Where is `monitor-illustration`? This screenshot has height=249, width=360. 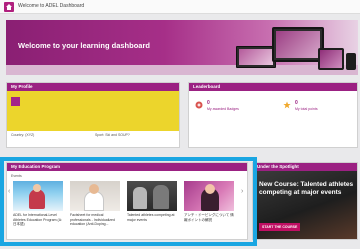 monitor-illustration is located at coordinates (298, 44).